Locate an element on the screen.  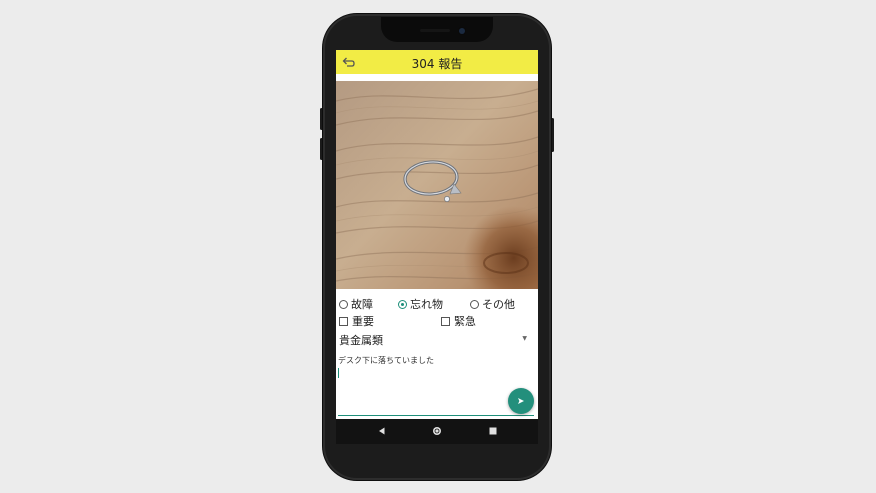
checkbox-urgent: 緊急 is located at coordinates (458, 321).